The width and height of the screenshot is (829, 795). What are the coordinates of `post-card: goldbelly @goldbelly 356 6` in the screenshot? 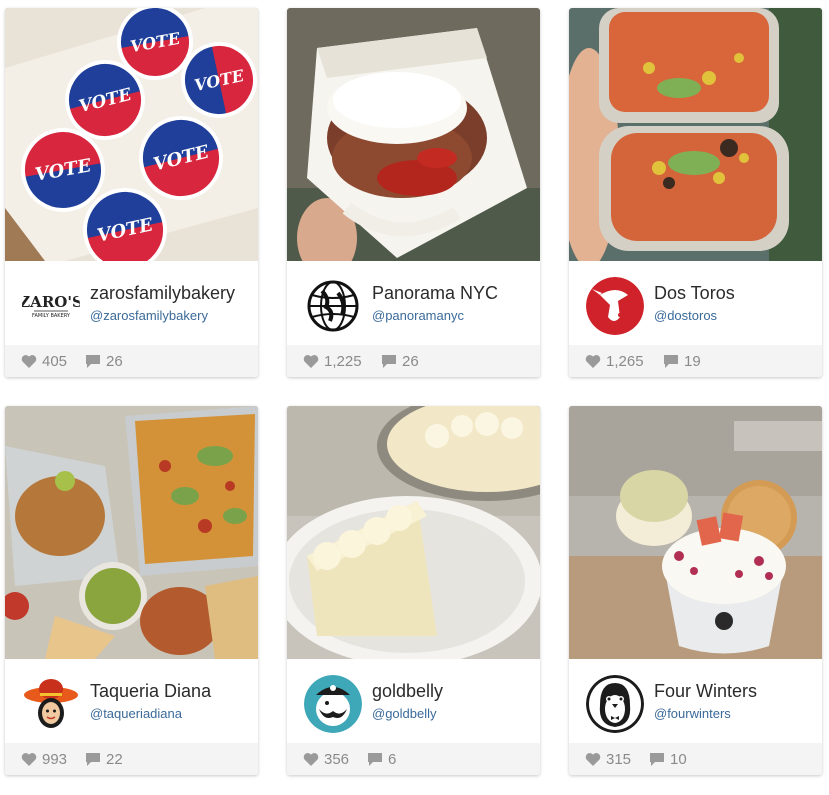 It's located at (413, 590).